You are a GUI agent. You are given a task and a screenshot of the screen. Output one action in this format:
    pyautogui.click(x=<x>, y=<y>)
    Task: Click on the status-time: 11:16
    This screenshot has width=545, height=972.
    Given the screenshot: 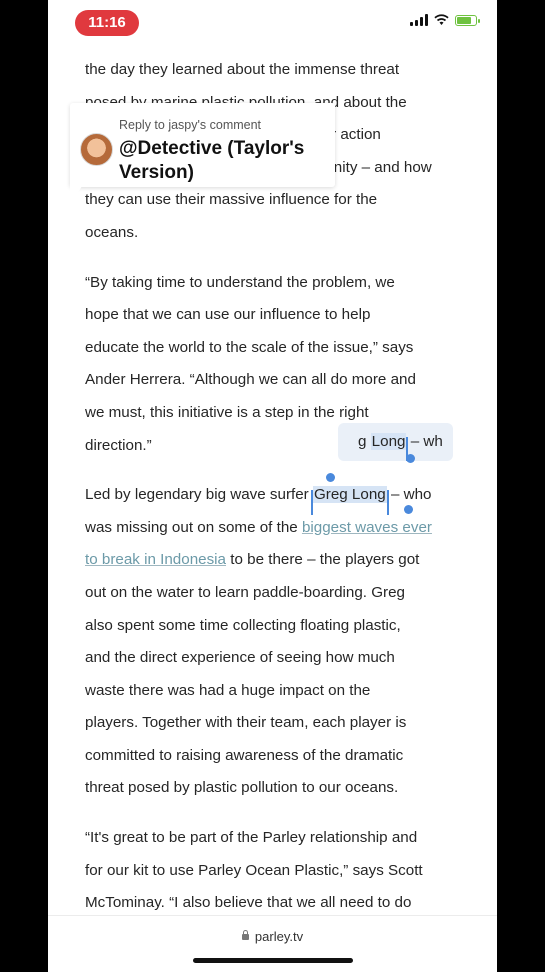 What is the action you would take?
    pyautogui.click(x=107, y=23)
    